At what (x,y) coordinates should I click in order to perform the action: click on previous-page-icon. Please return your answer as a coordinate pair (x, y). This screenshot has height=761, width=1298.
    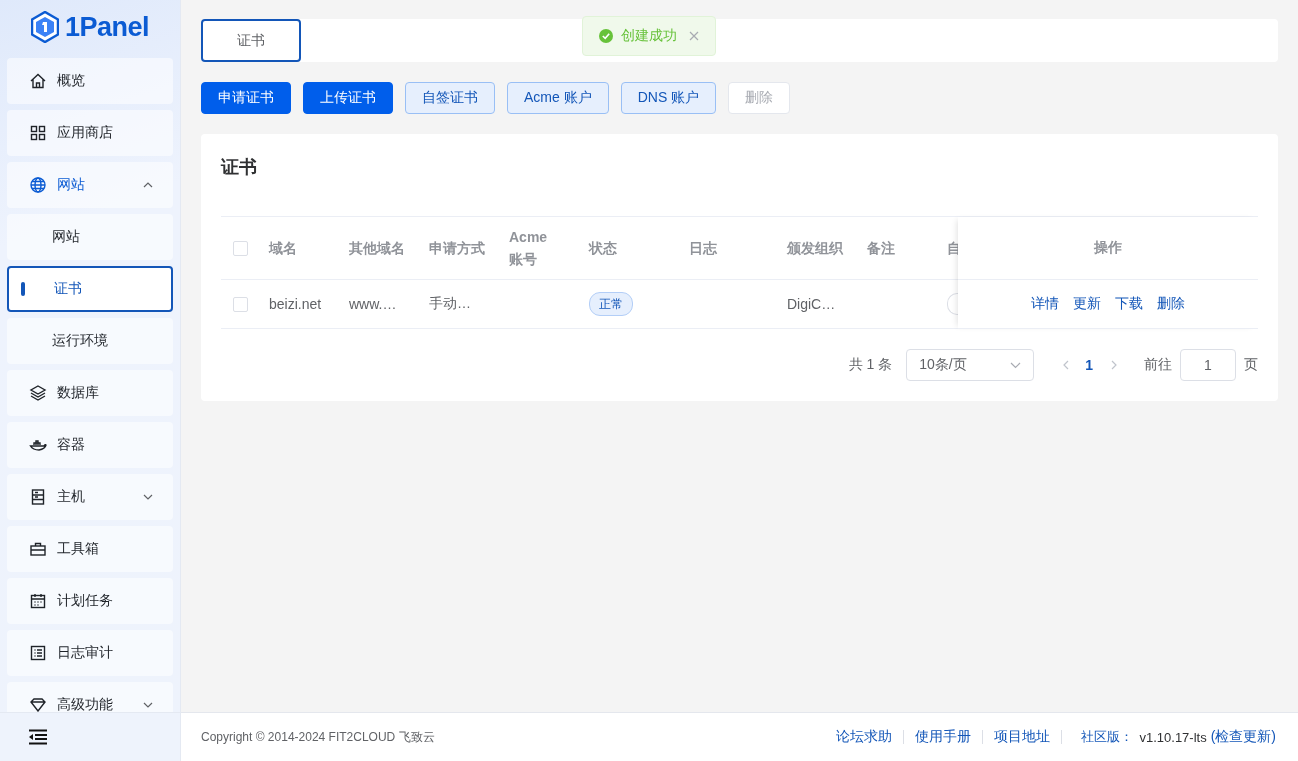
    Looking at the image, I should click on (1066, 365).